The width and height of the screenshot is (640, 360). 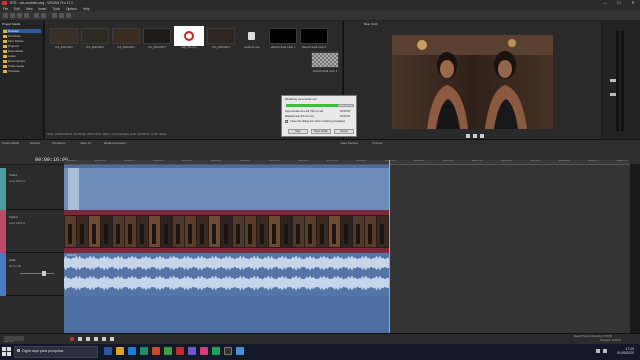 What do you see at coordinates (377, 143) in the screenshot?
I see `tab-trimmer: Trimmer` at bounding box center [377, 143].